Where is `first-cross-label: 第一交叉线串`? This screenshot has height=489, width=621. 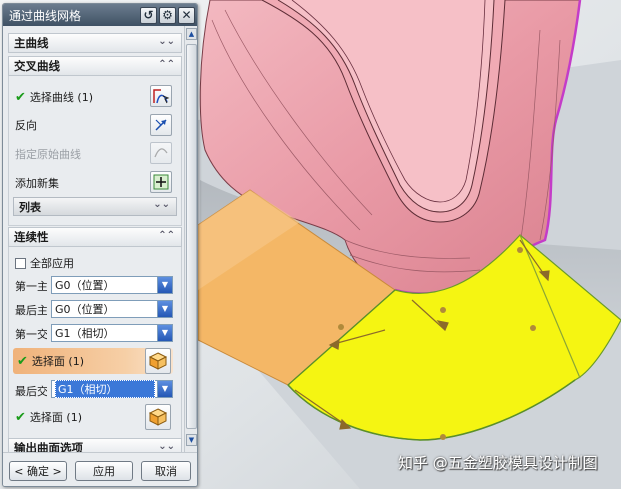
first-cross-label: 第一交叉线串 is located at coordinates (31, 334).